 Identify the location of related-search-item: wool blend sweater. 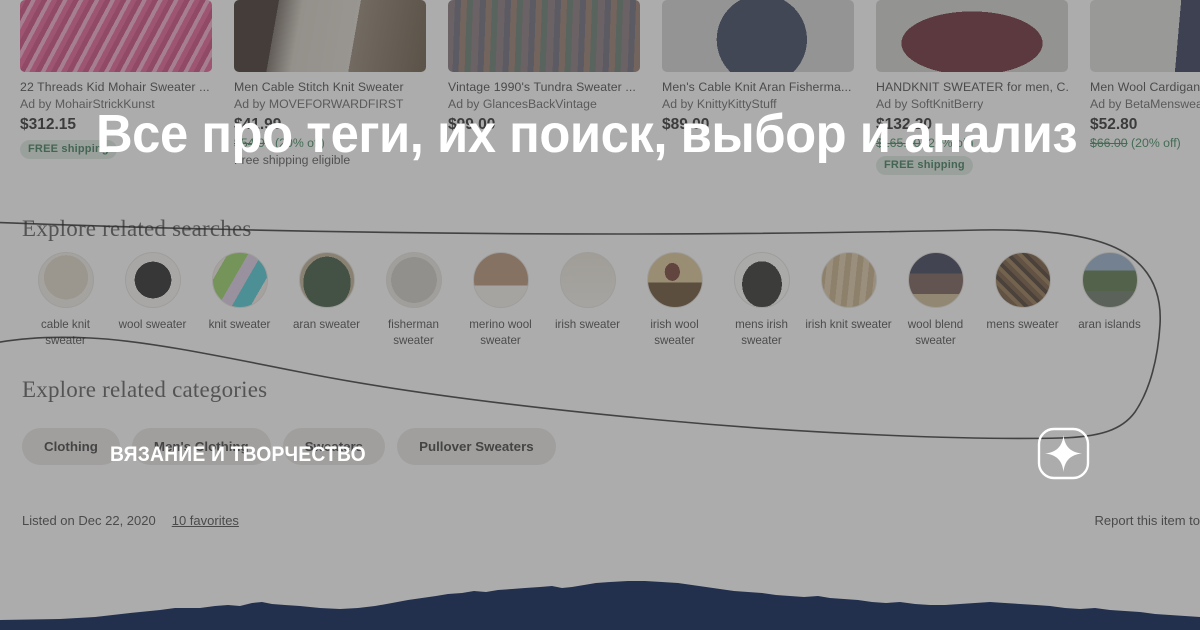
(935, 300).